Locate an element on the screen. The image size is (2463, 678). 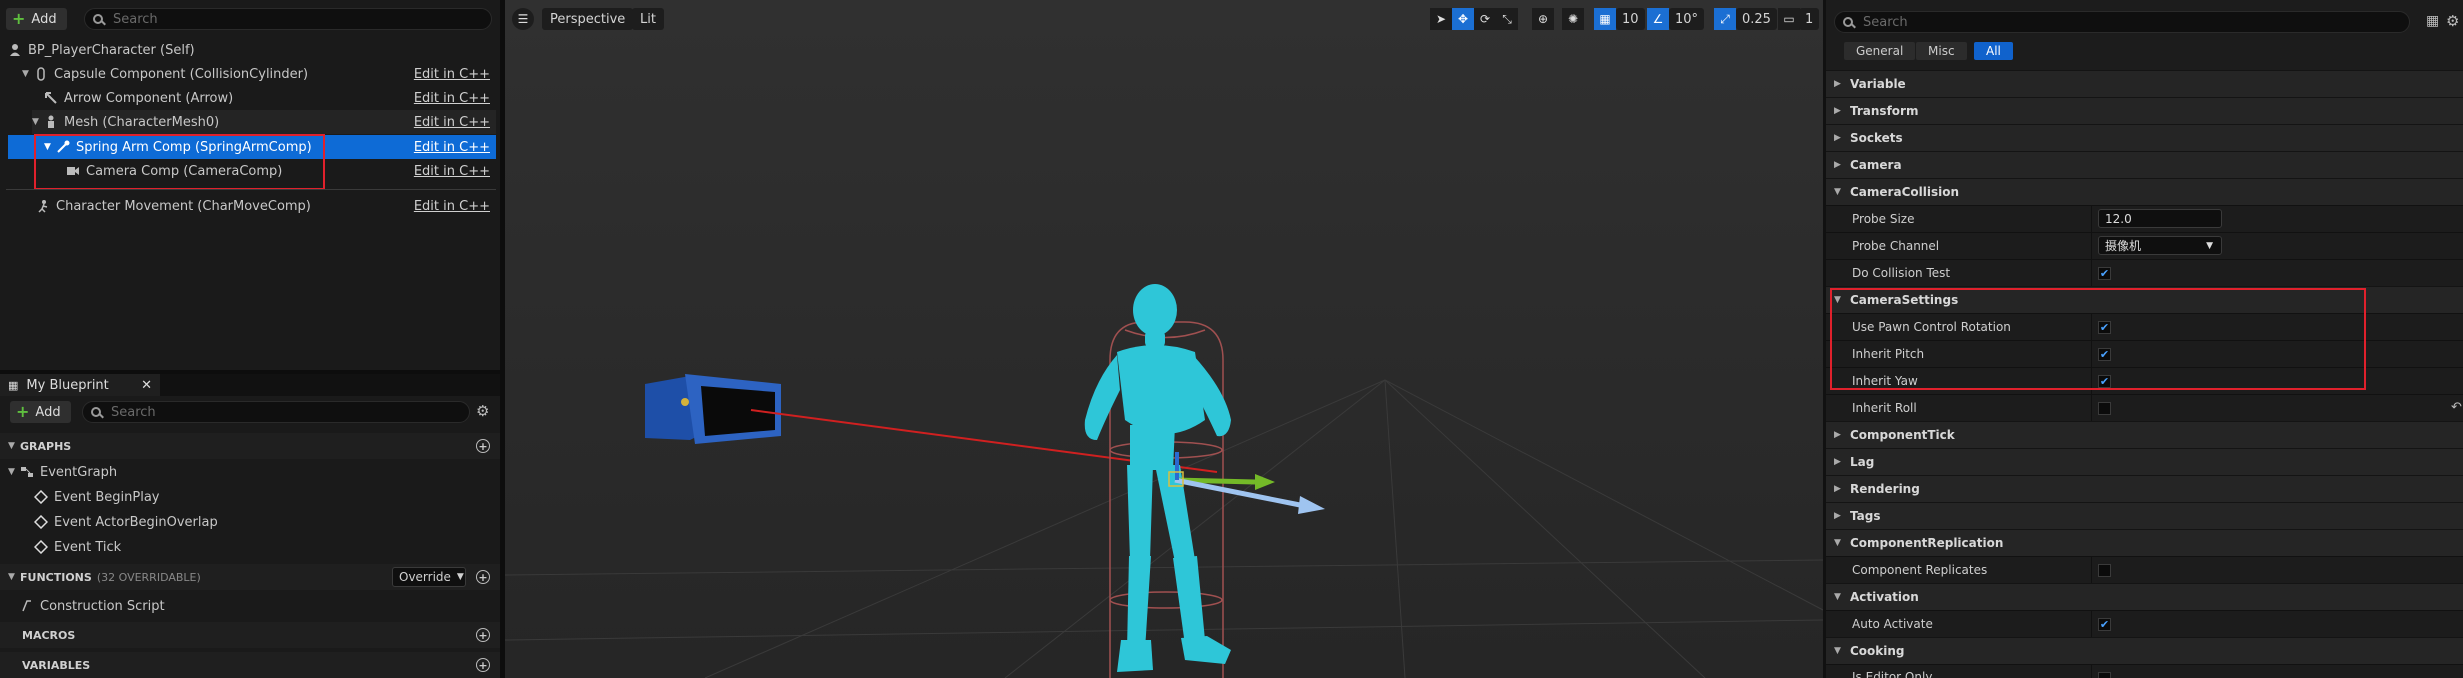
macros-section: MACROS + is located at coordinates (250, 635).